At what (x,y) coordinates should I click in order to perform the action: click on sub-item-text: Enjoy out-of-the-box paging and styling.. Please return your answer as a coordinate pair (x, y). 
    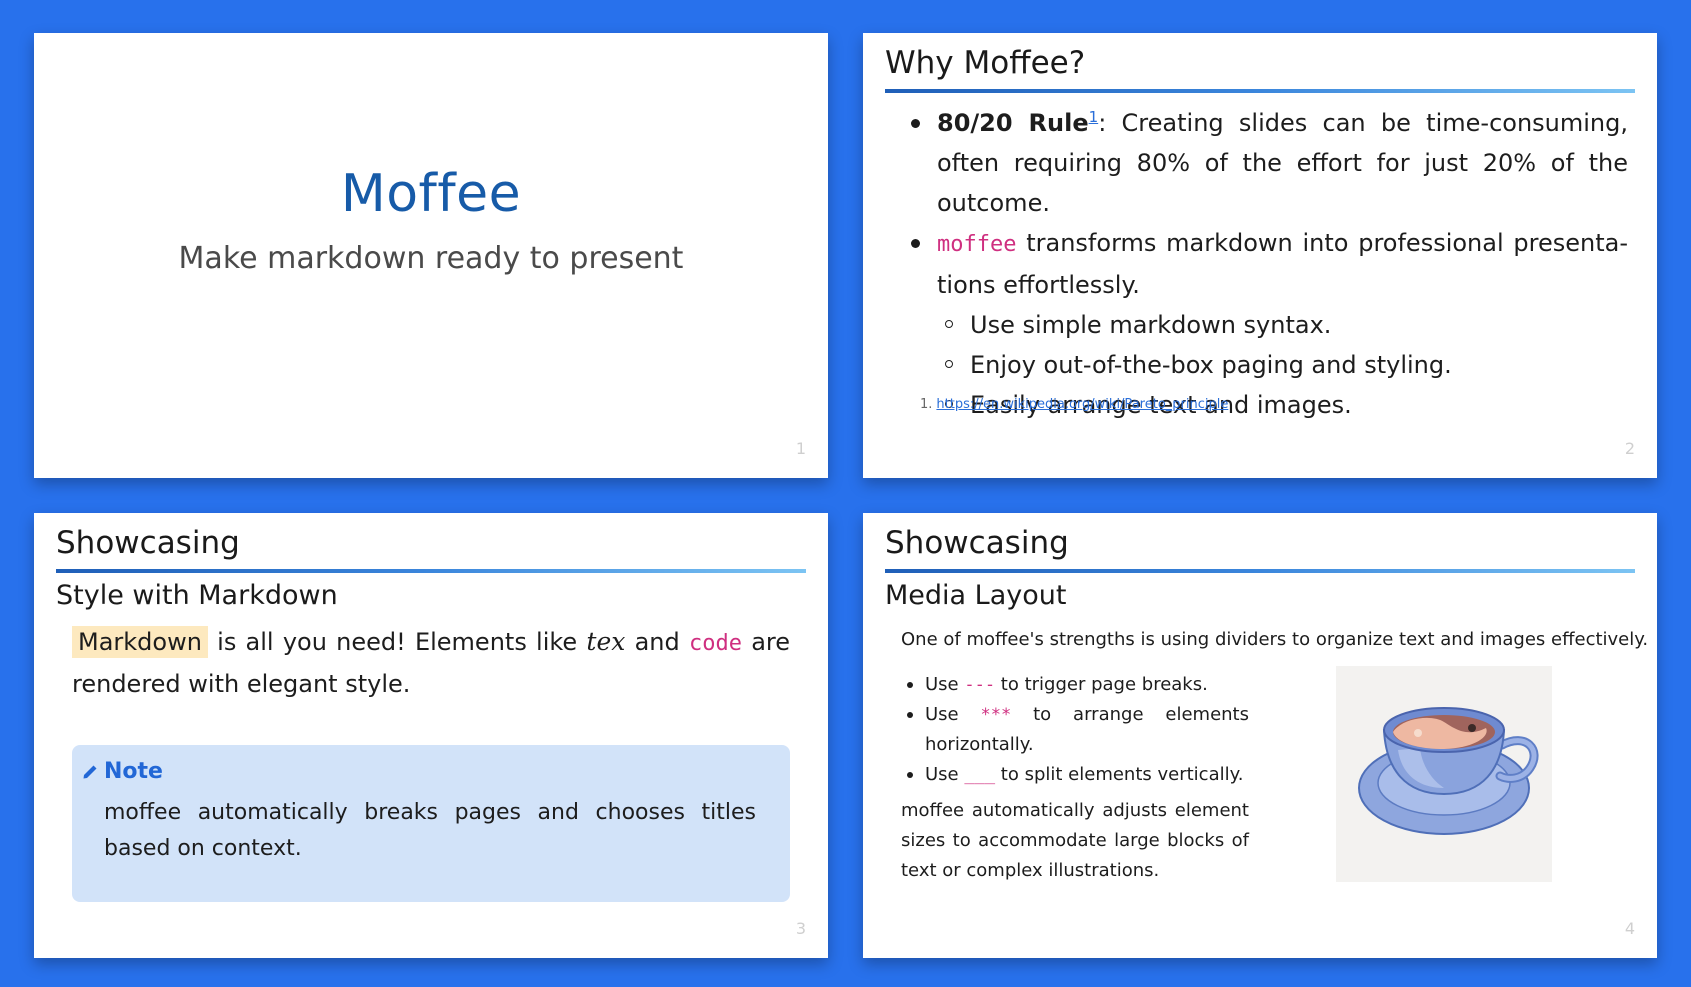
    Looking at the image, I should click on (1211, 365).